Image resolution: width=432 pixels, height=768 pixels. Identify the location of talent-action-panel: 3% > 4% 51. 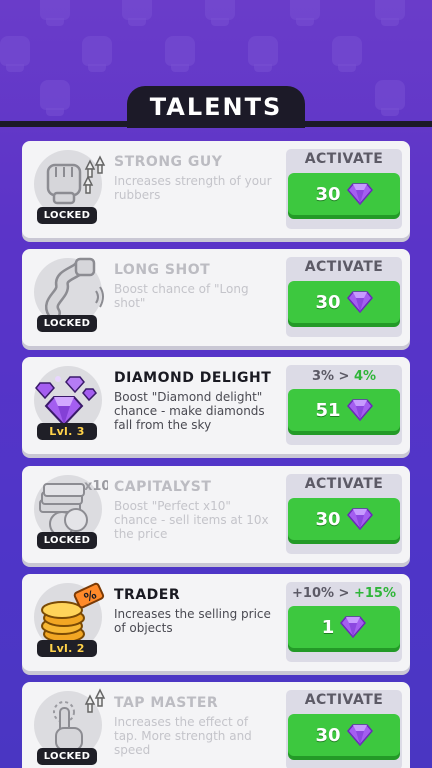
(344, 405).